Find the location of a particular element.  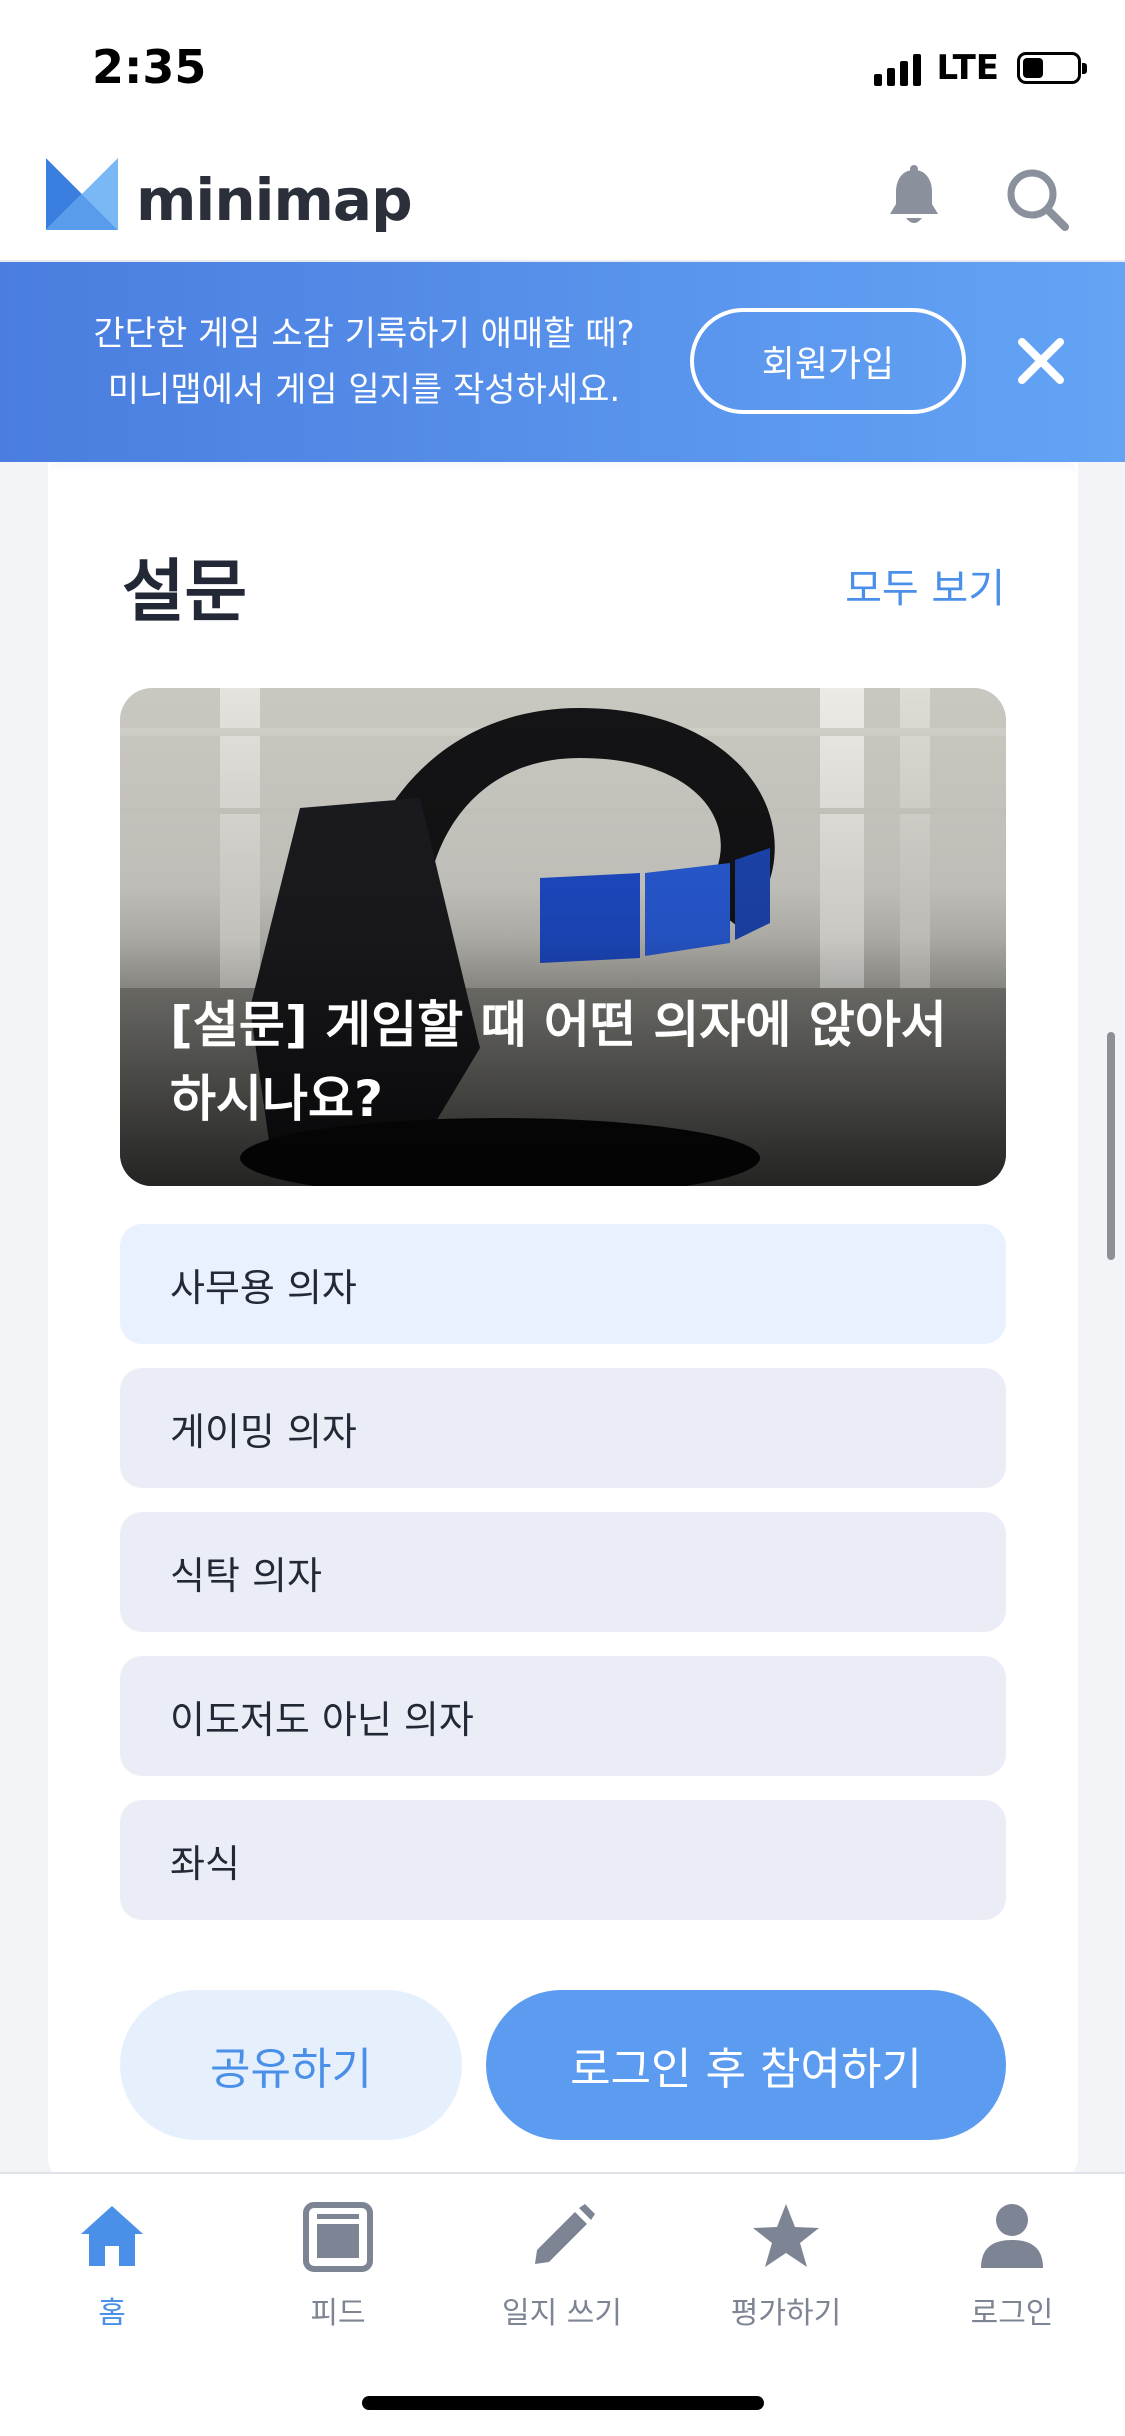

app-header: minimap is located at coordinates (562, 201).